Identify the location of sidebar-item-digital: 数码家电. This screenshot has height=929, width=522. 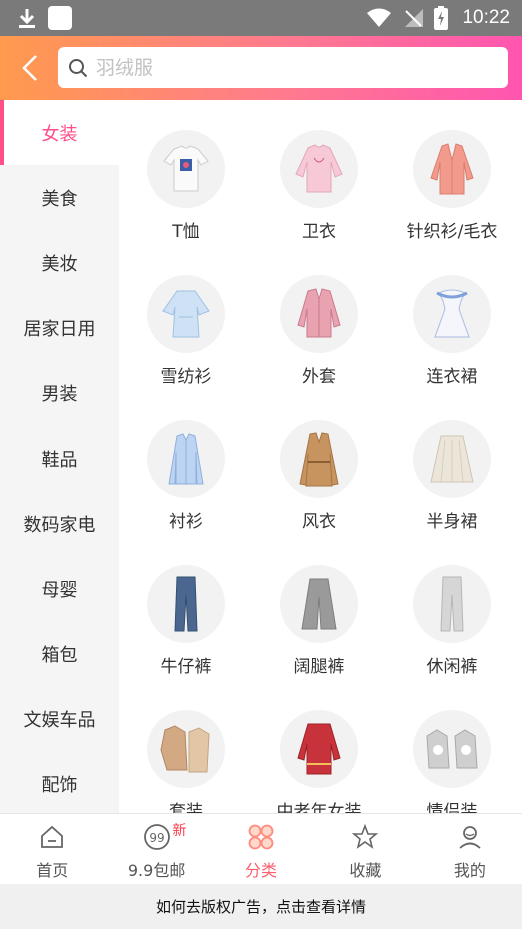
(59, 523).